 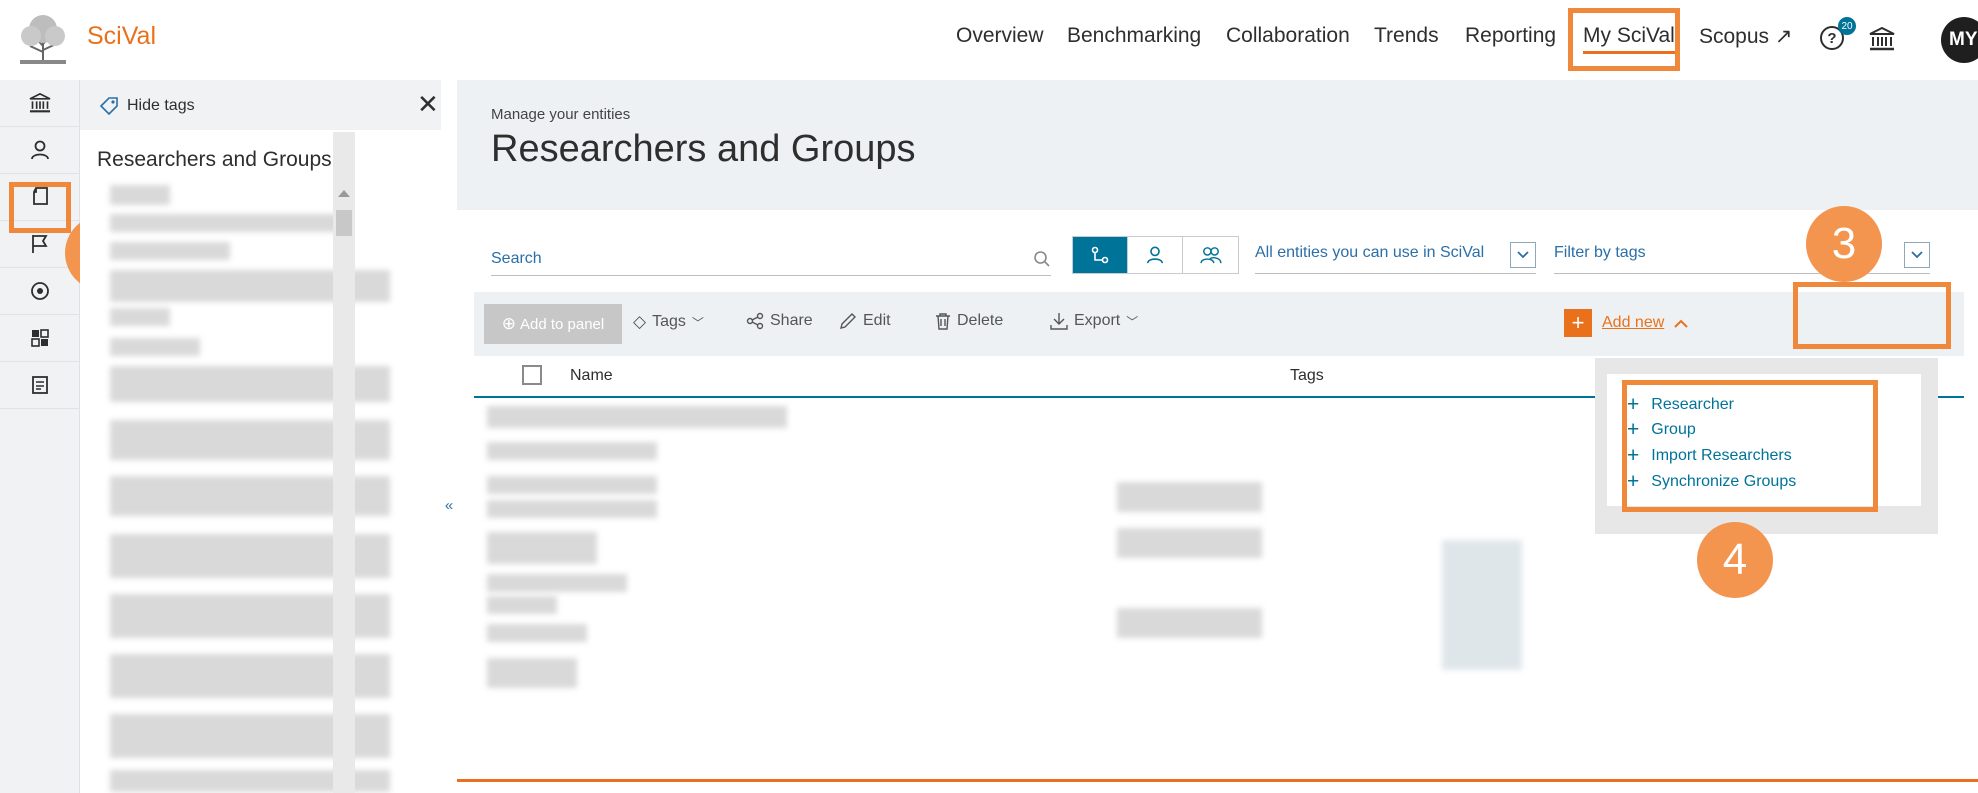 I want to click on avatar: MY, so click(x=1959, y=40).